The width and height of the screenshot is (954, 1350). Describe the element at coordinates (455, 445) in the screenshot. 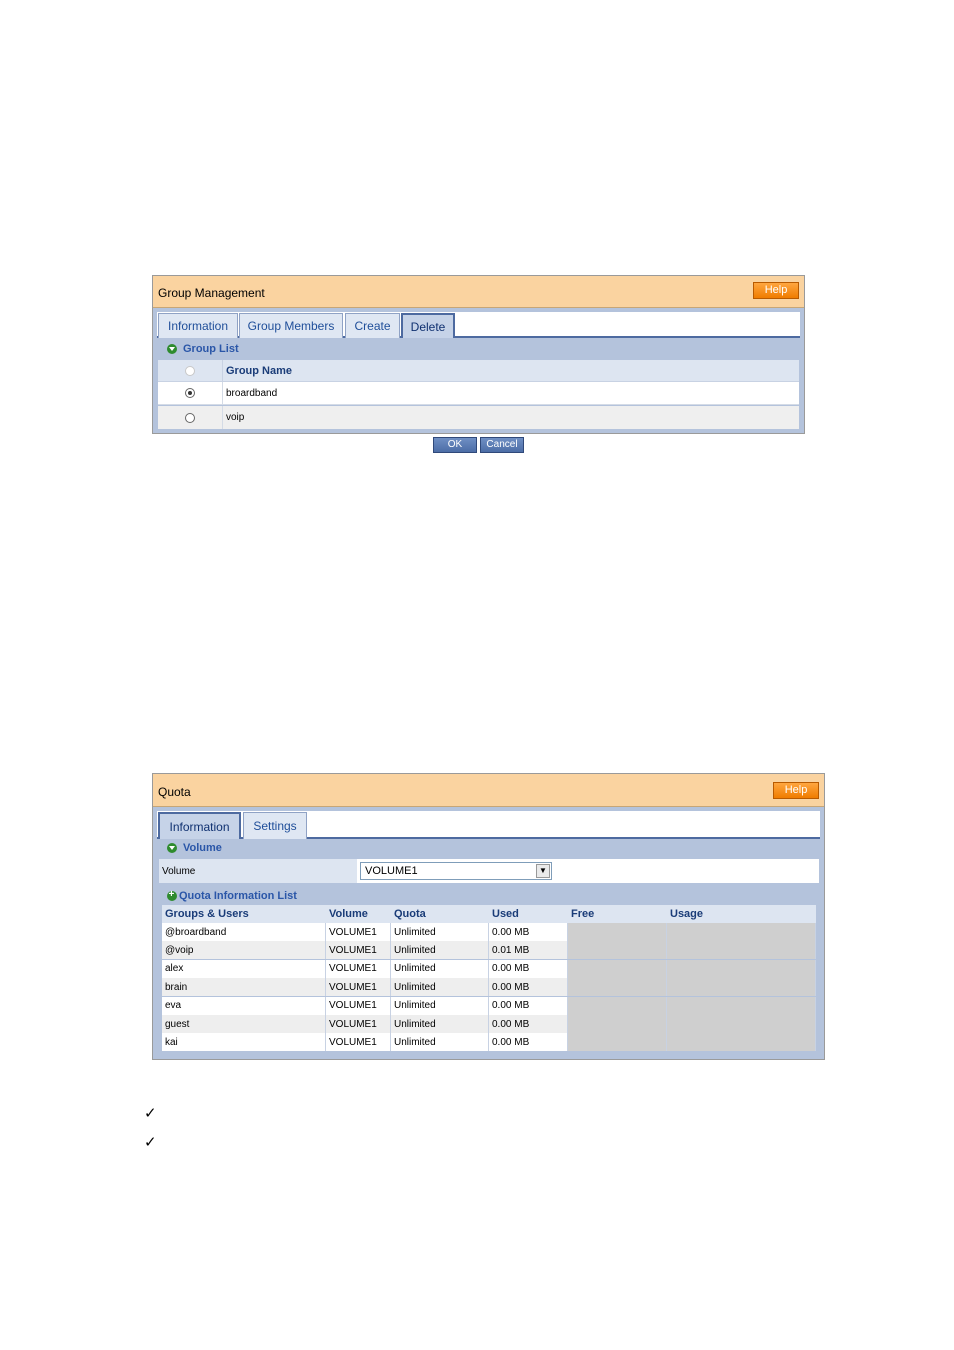

I see `ok-button: OK` at that location.